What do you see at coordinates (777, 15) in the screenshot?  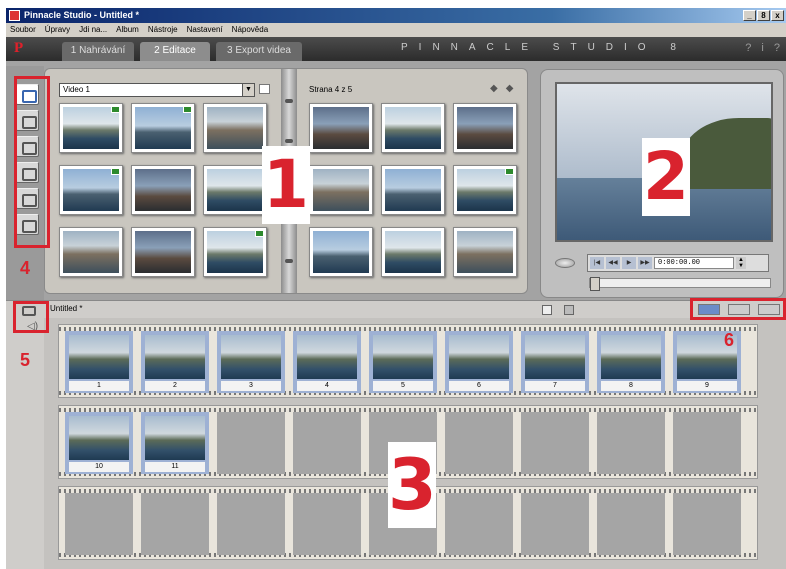 I see `close-button: x` at bounding box center [777, 15].